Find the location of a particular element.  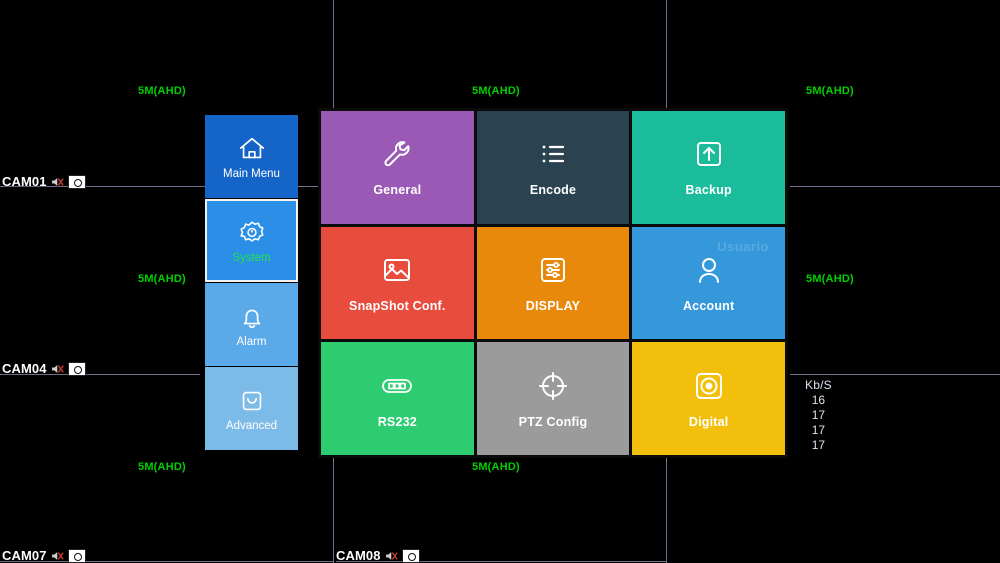

sidebar-item-label: System is located at coordinates (251, 257).